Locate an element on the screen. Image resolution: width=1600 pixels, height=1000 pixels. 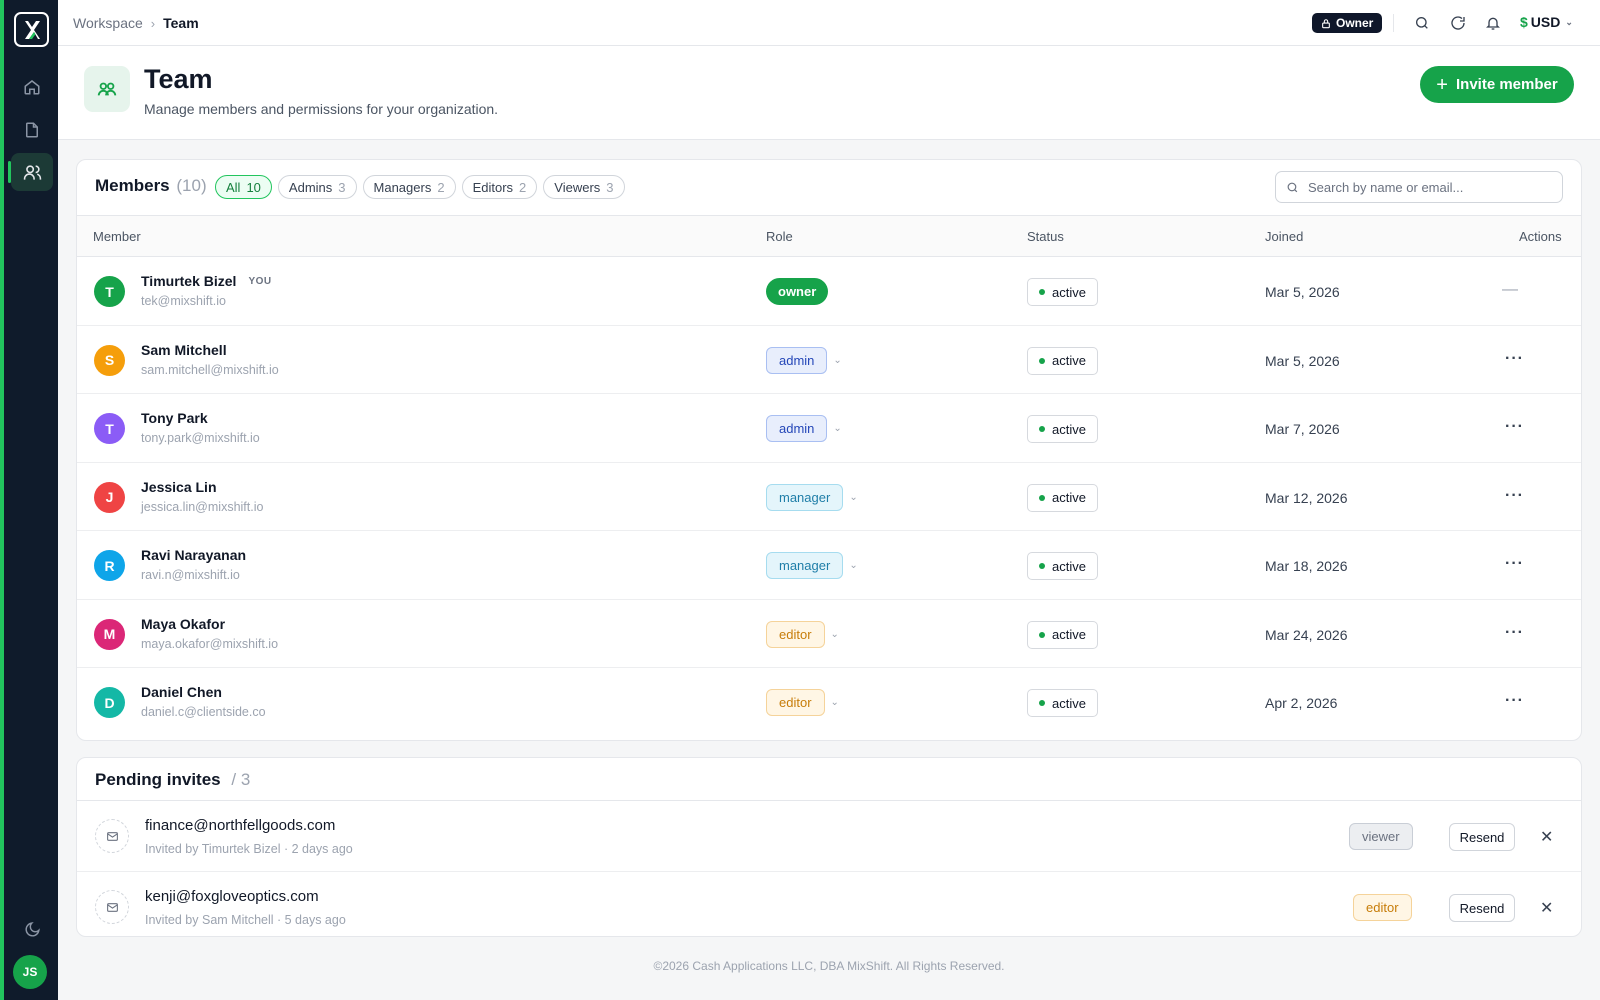
filter-chip-admins: Admins 3 is located at coordinates (317, 187).